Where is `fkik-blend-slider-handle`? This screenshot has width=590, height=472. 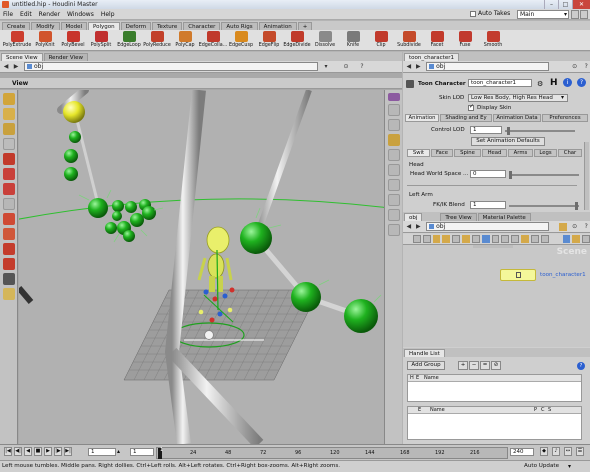
fkik-blend-slider-handle is located at coordinates (576, 206).